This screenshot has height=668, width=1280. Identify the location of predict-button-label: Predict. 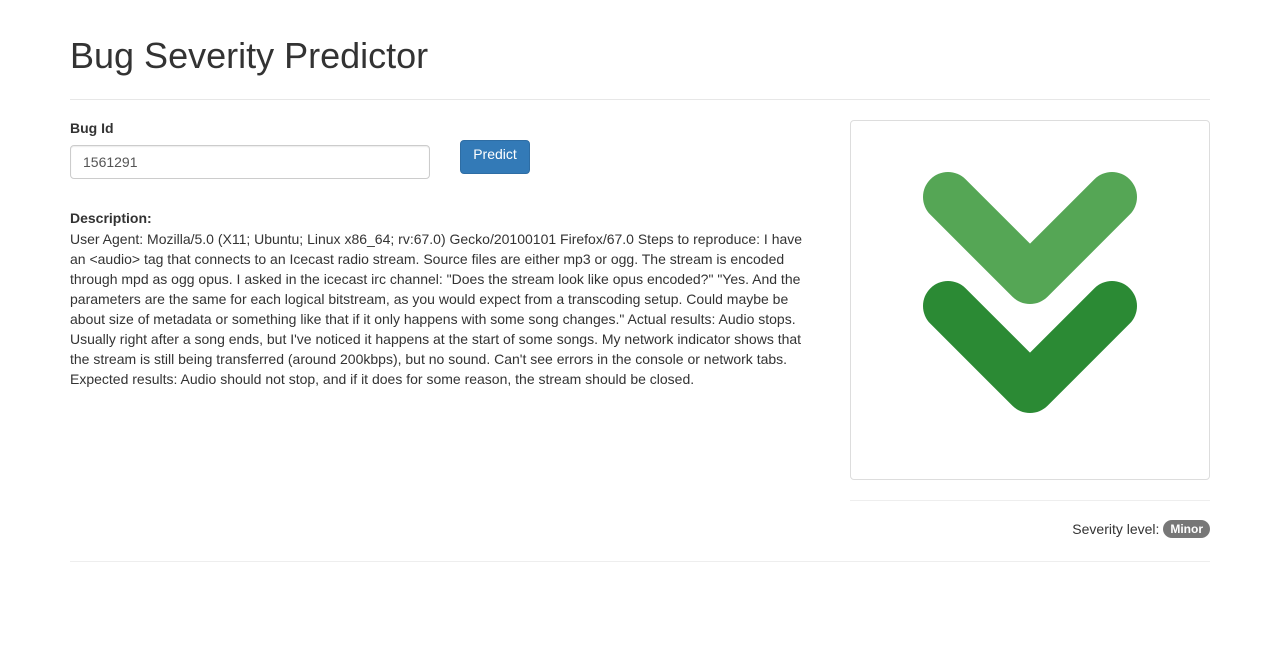
(495, 154).